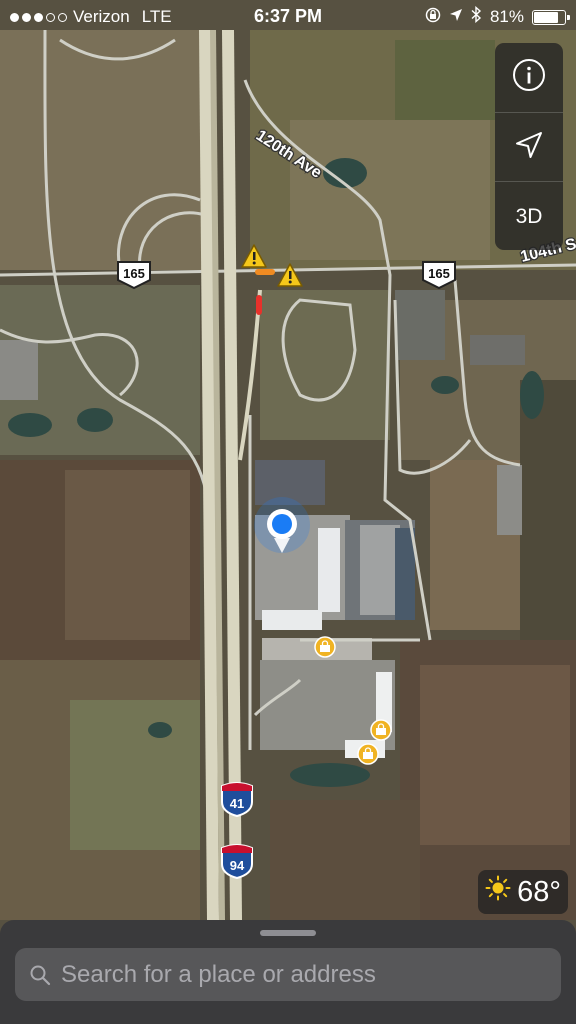 Image resolution: width=576 pixels, height=1024 pixels. I want to click on search-sheet, so click(288, 972).